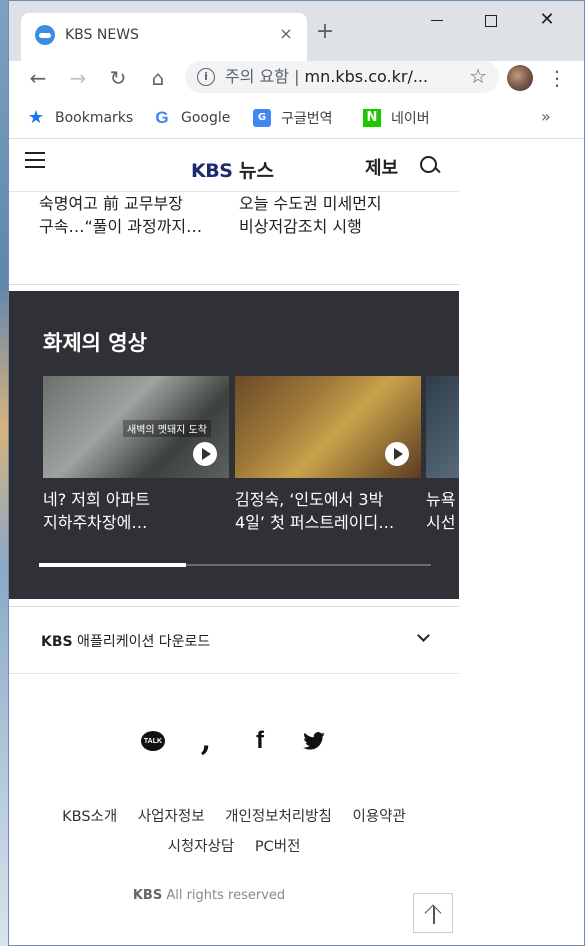 The image size is (585, 946). What do you see at coordinates (307, 119) in the screenshot?
I see `bookmark-label: 구글번역` at bounding box center [307, 119].